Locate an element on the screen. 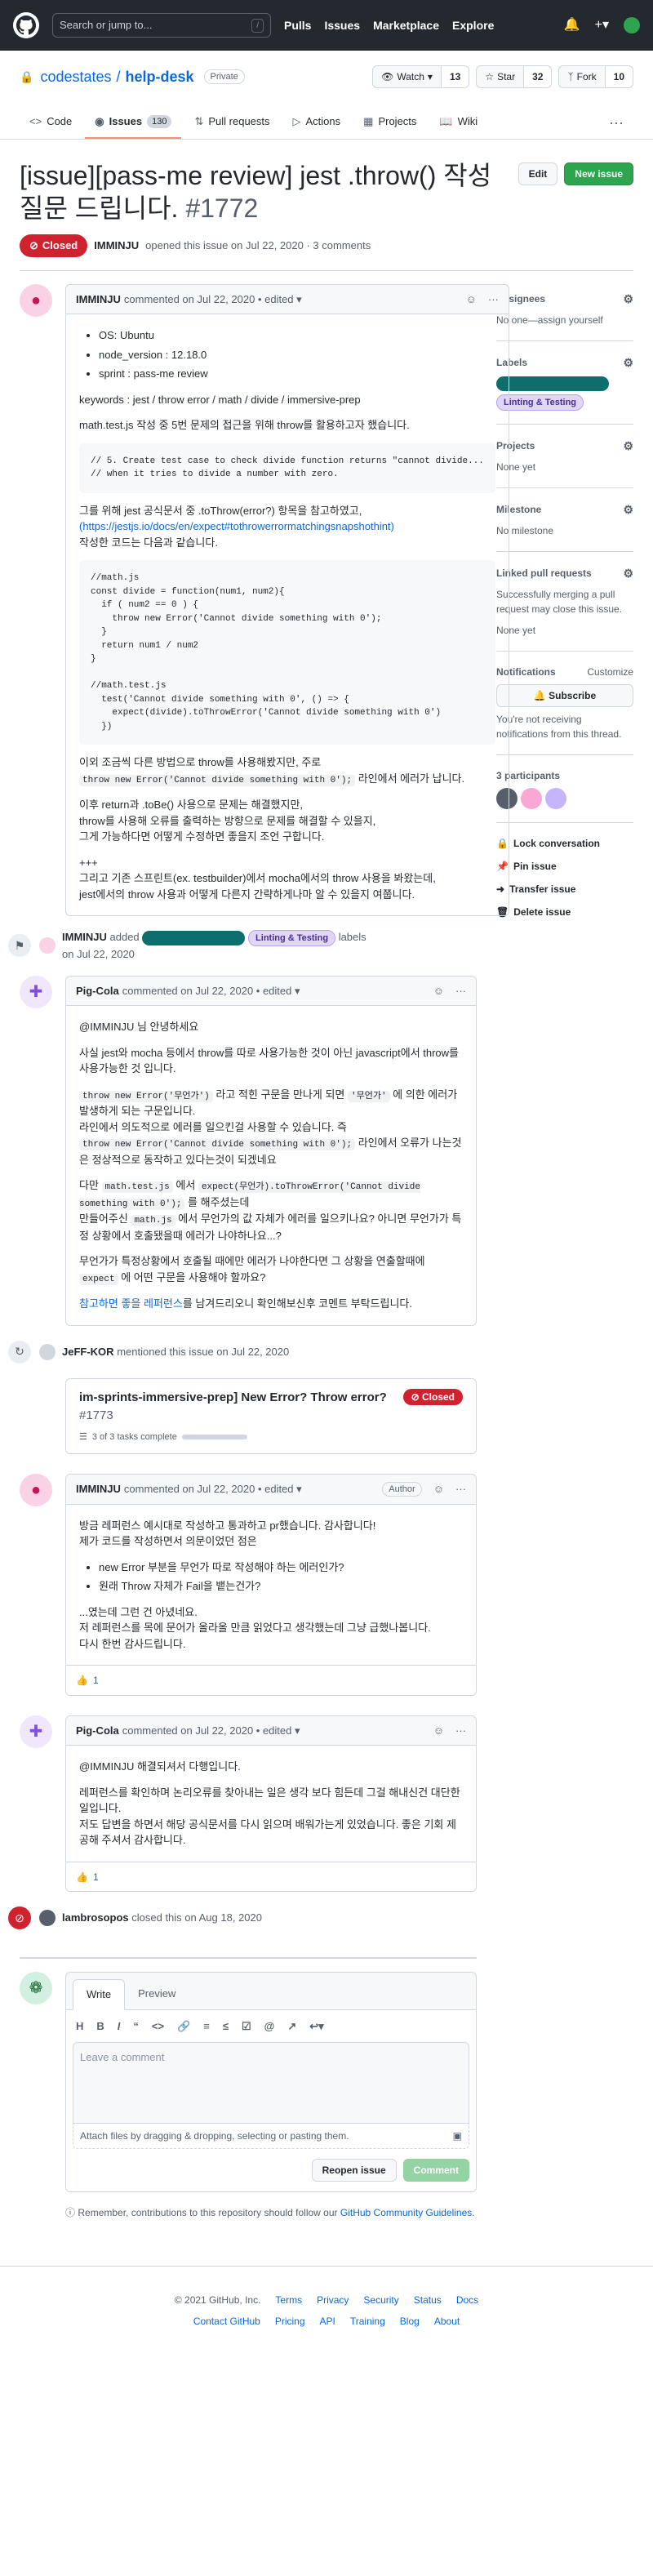 Image resolution: width=653 pixels, height=2576 pixels. reply-icon: ↩▾ is located at coordinates (316, 2026).